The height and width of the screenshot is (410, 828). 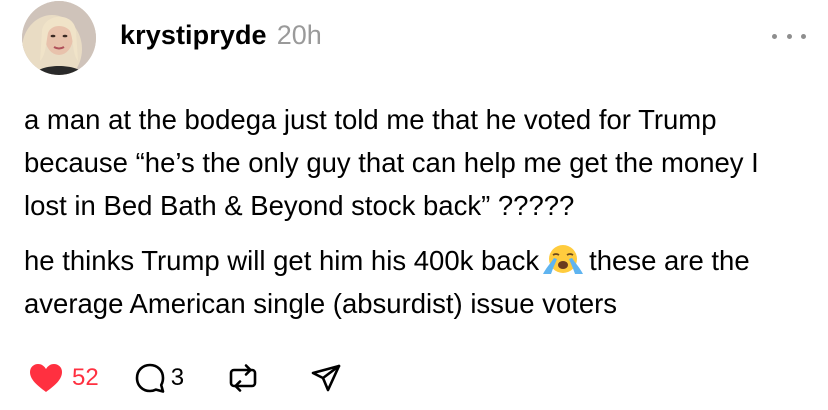 I want to click on repost-button, so click(x=243, y=378).